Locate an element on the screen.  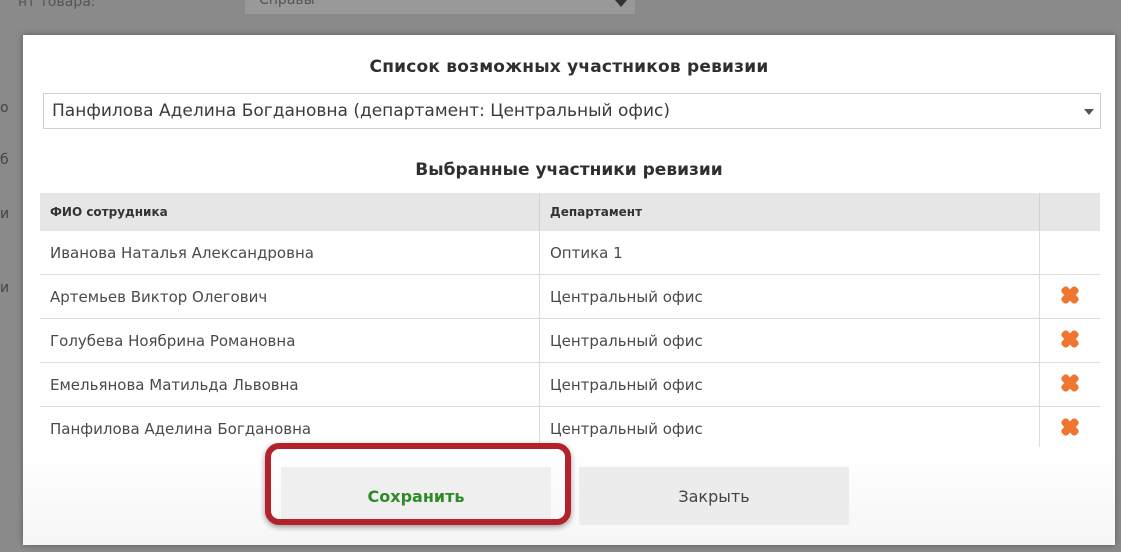
close-button: Закрыть is located at coordinates (714, 496).